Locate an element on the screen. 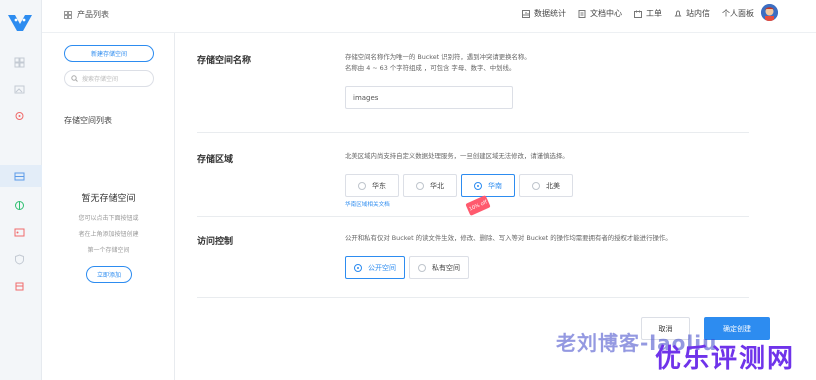 Image resolution: width=816 pixels, height=380 pixels. region-option-east: 华东 is located at coordinates (372, 185).